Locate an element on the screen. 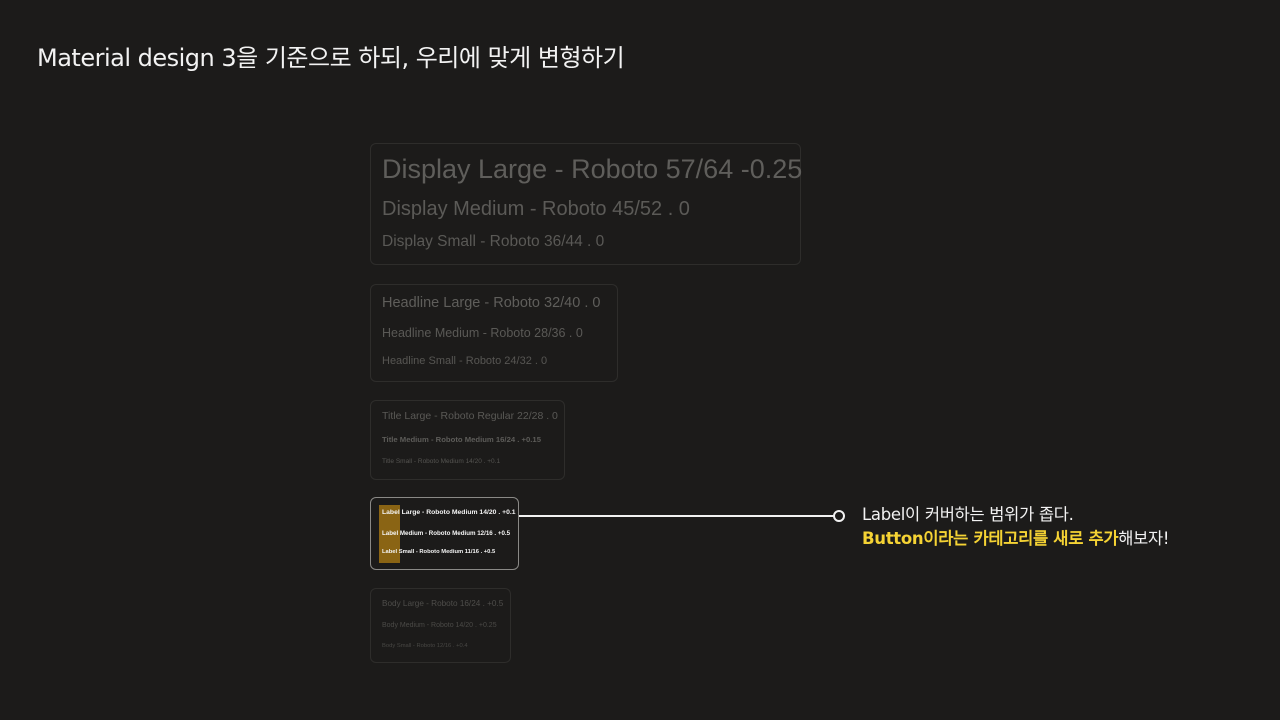 Image resolution: width=1280 pixels, height=720 pixels. title-large-spec: Title Large - Roboto Regular 22/28 . 0 is located at coordinates (470, 416).